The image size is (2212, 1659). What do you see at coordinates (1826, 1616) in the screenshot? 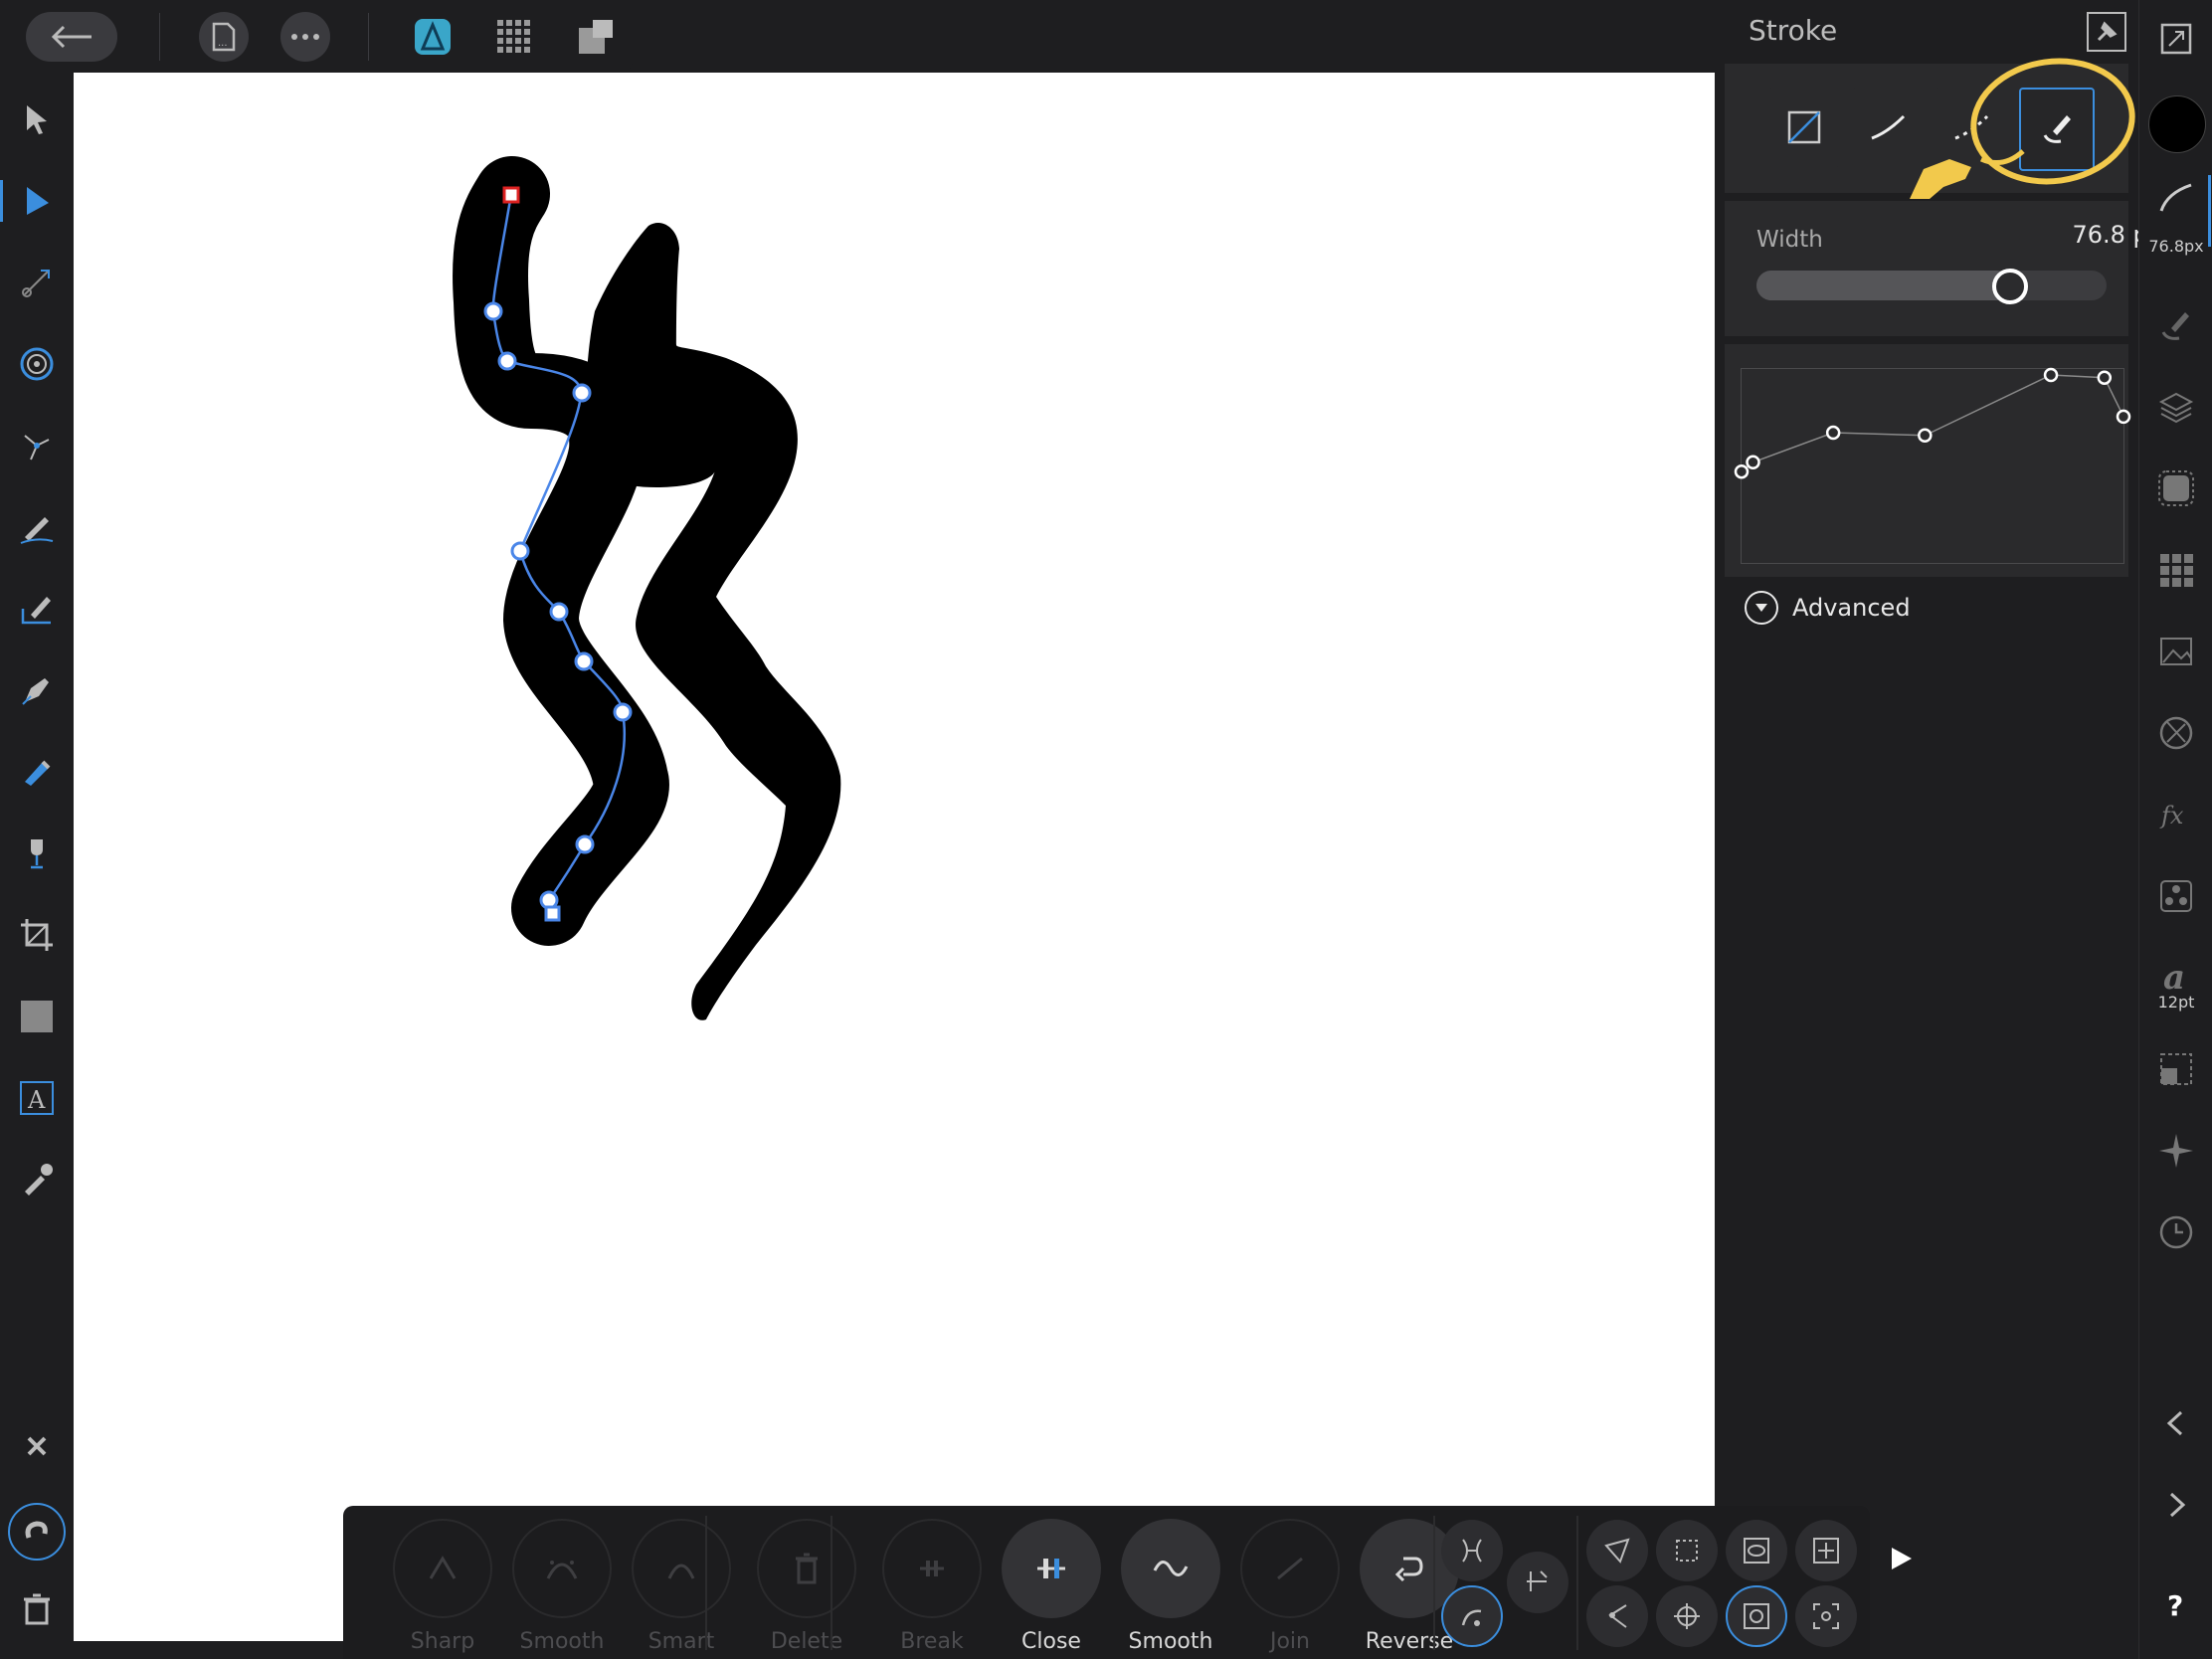
I see `fit-selection-button` at bounding box center [1826, 1616].